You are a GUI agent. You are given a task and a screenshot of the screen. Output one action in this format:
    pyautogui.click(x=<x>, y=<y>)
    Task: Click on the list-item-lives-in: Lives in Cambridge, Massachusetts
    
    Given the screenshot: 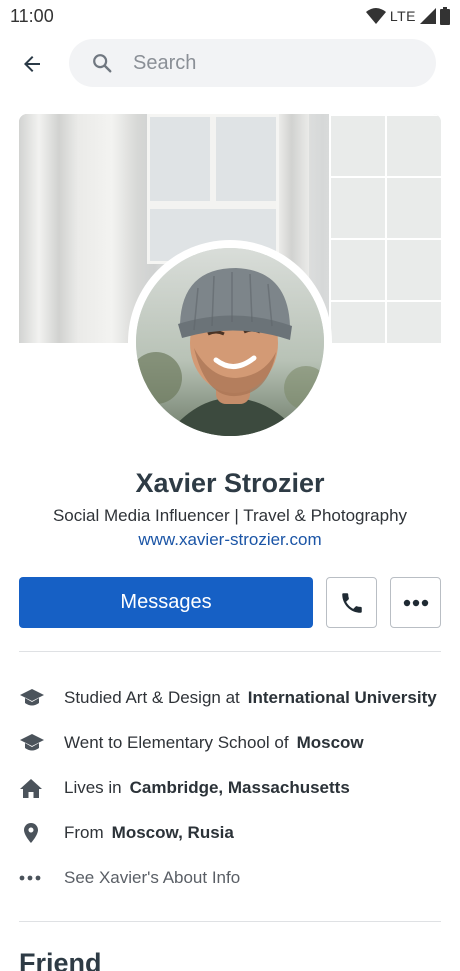 What is the action you would take?
    pyautogui.click(x=184, y=788)
    